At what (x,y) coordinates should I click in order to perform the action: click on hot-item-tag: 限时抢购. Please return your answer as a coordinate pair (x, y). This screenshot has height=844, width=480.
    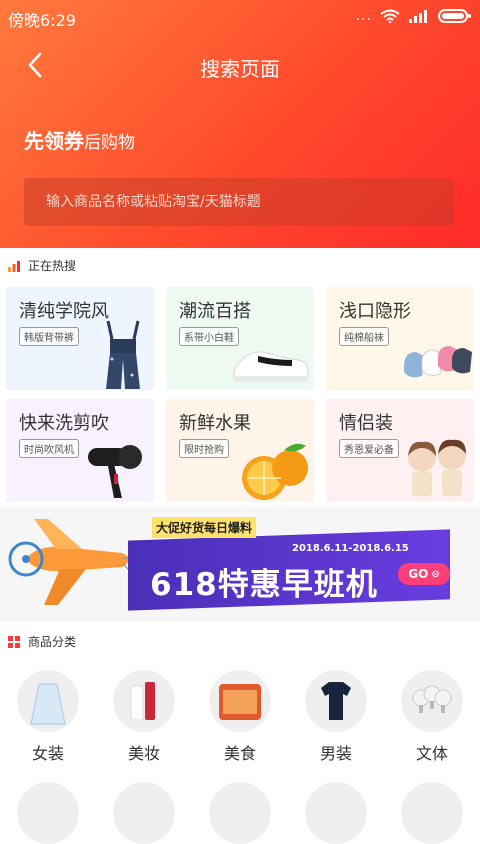
    Looking at the image, I should click on (204, 448).